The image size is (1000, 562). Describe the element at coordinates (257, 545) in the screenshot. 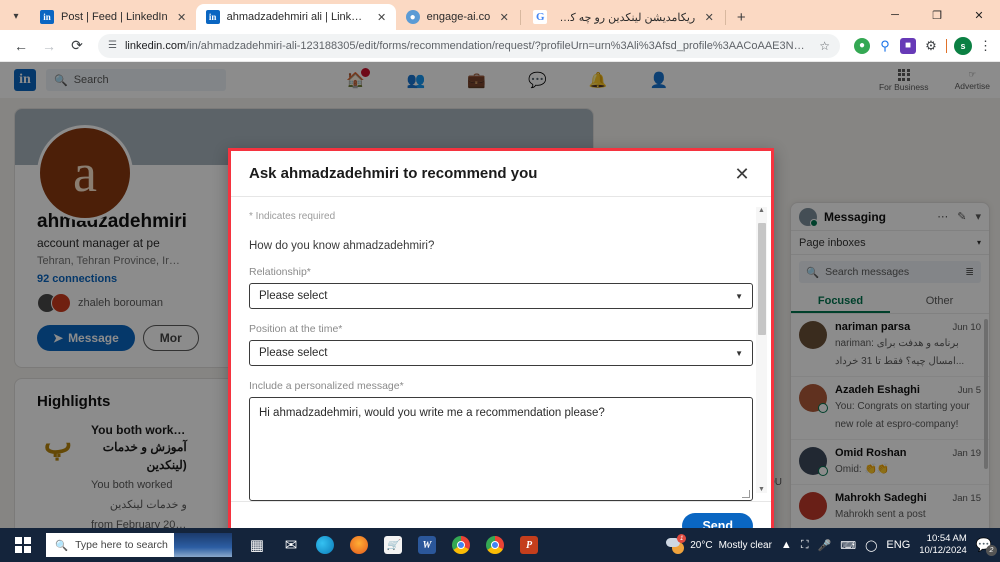

I see `task-view-icon: ▦` at that location.